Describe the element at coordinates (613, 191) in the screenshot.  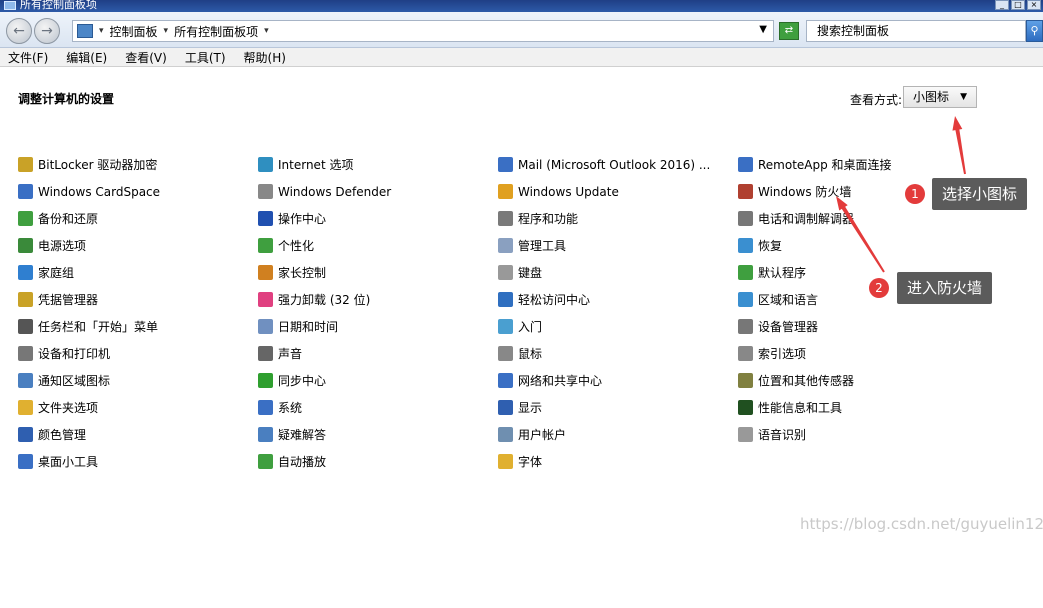
I see `control-panel-item: Windows Update` at that location.